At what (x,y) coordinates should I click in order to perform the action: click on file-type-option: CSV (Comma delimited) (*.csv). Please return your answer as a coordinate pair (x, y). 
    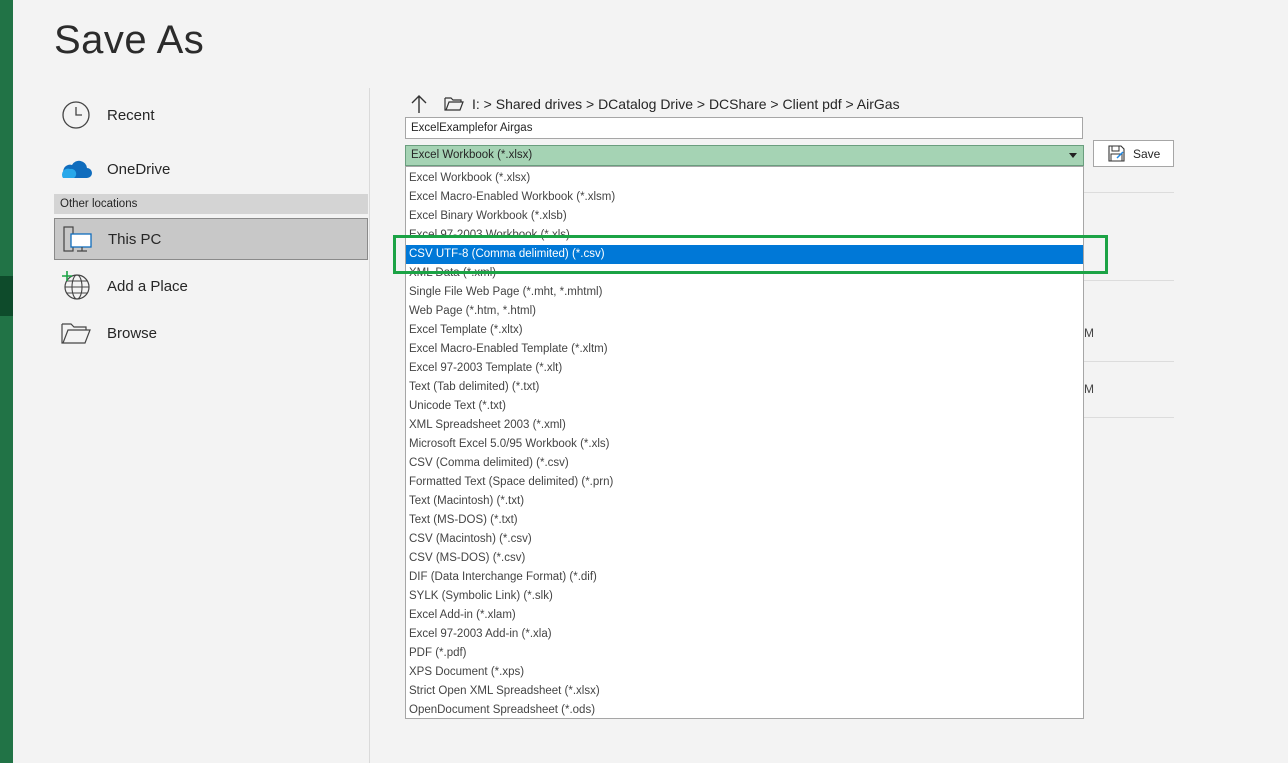
    Looking at the image, I should click on (744, 463).